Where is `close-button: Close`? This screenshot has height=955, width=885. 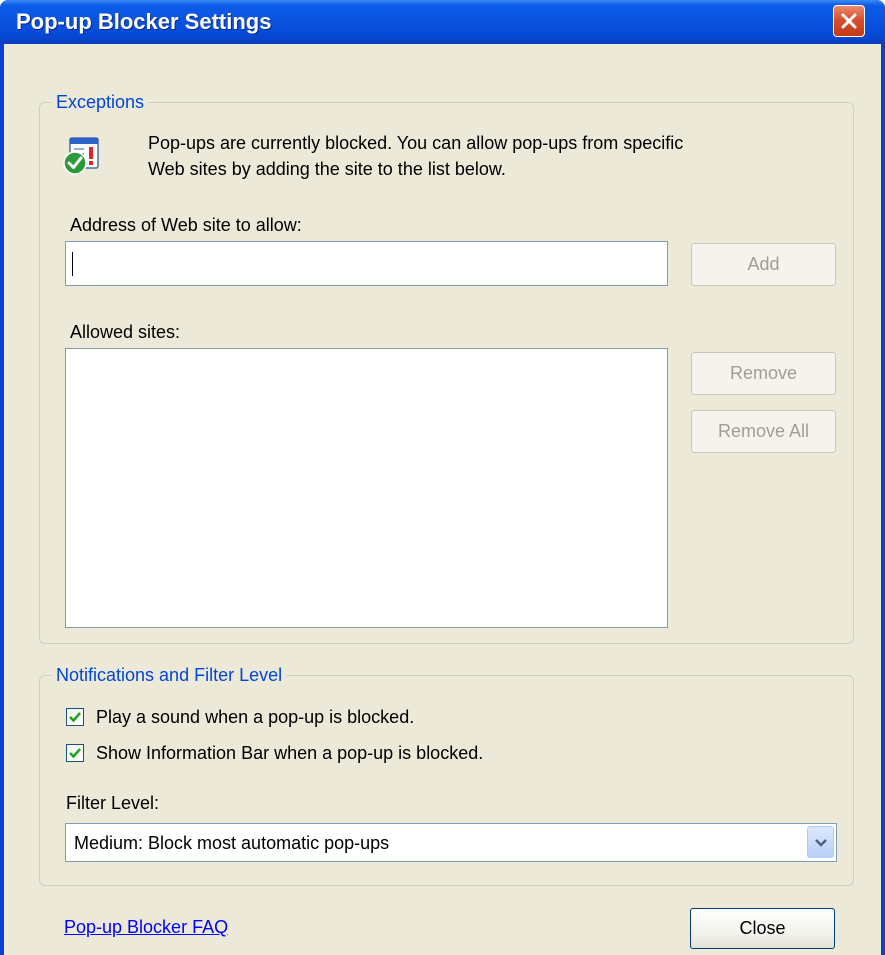 close-button: Close is located at coordinates (762, 928).